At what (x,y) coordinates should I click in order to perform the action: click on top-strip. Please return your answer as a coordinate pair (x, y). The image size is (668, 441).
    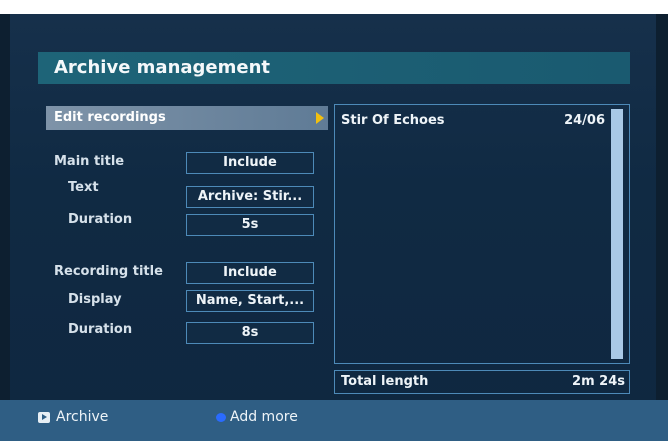
    Looking at the image, I should click on (334, 7).